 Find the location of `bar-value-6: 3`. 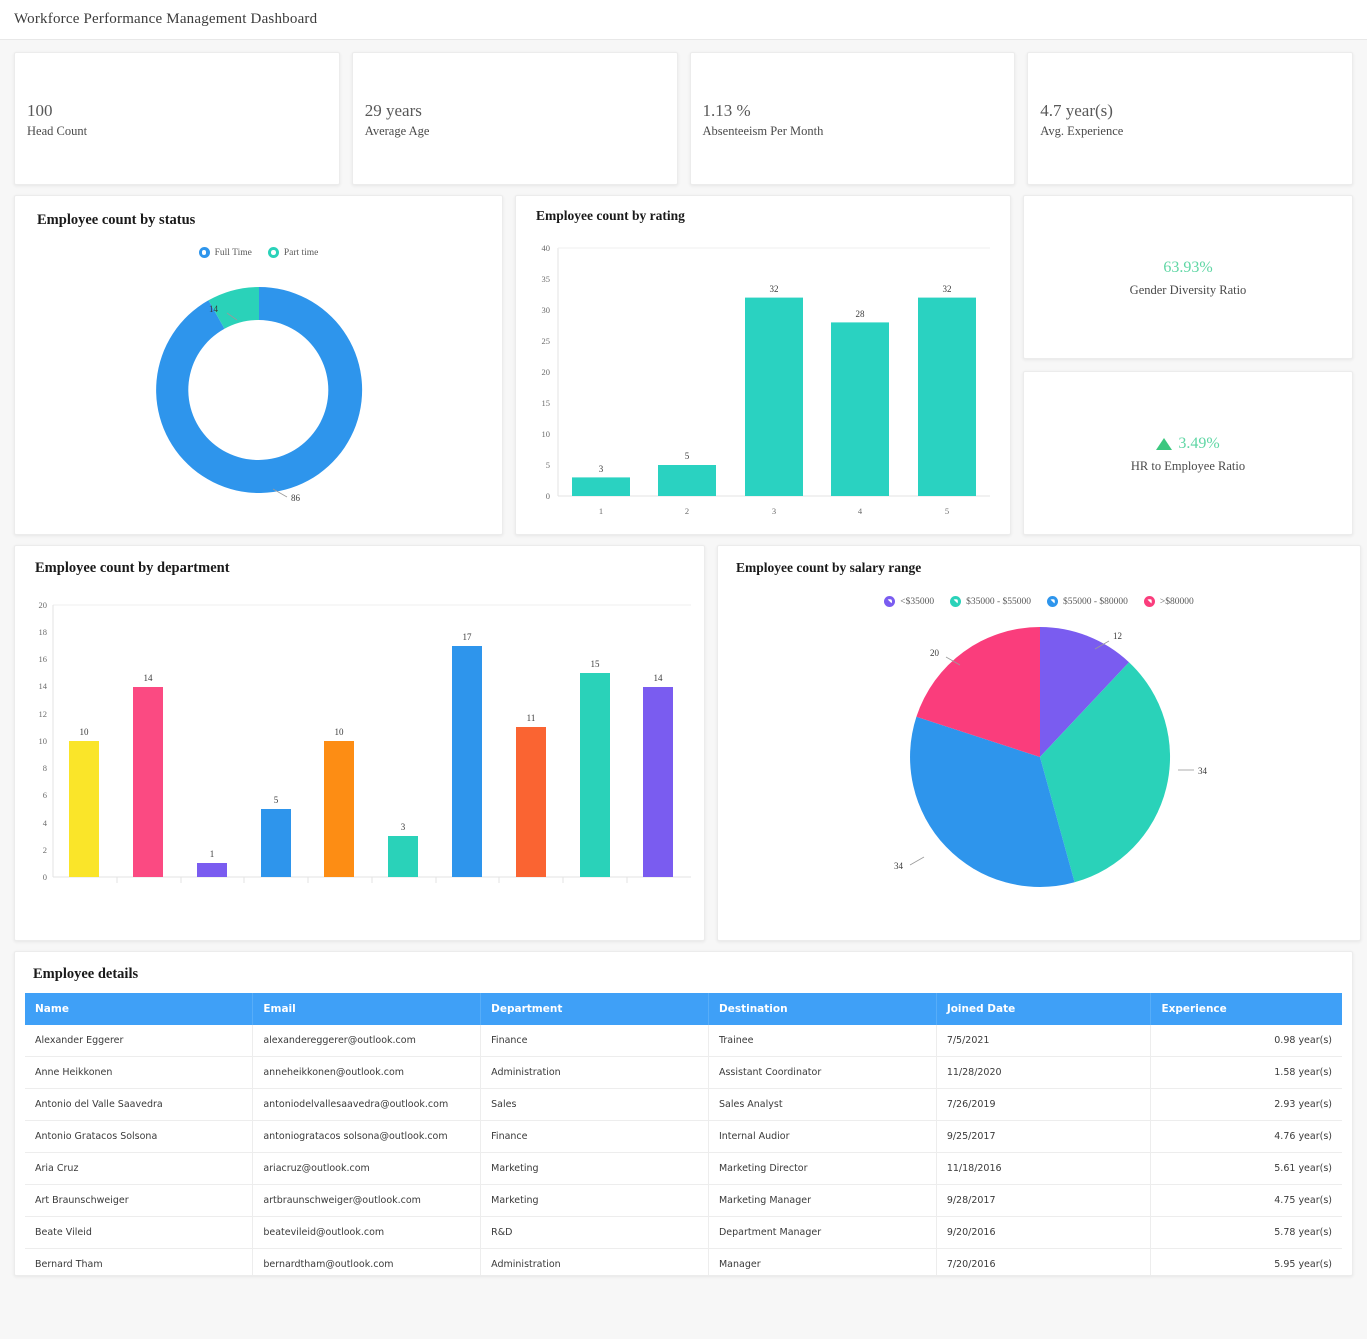

bar-value-6: 3 is located at coordinates (403, 827).